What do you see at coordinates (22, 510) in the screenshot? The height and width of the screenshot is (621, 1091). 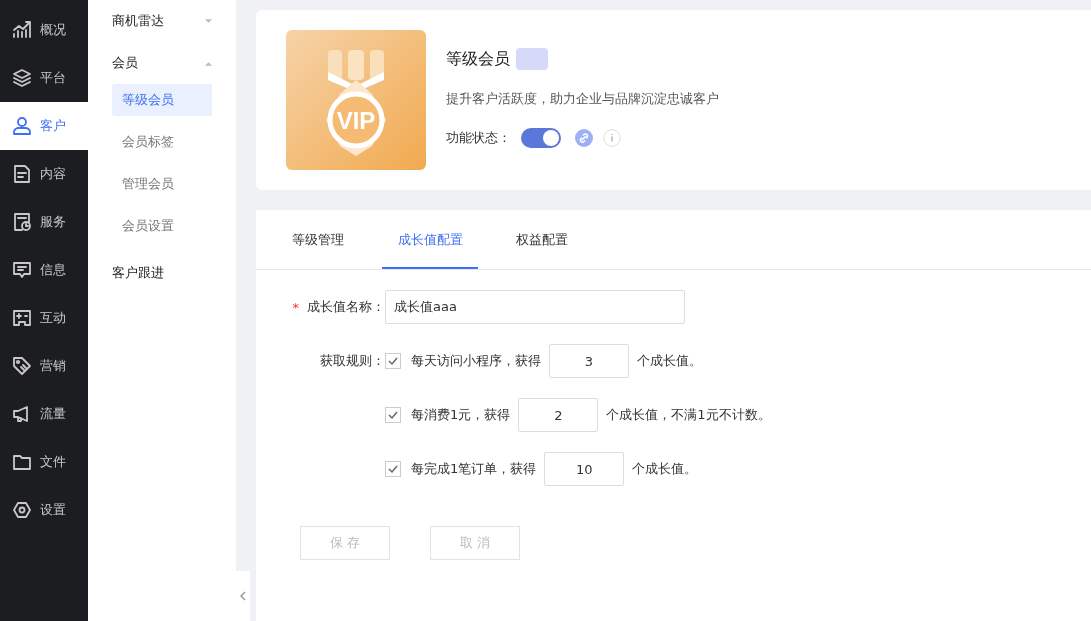 I see `settings-icon` at bounding box center [22, 510].